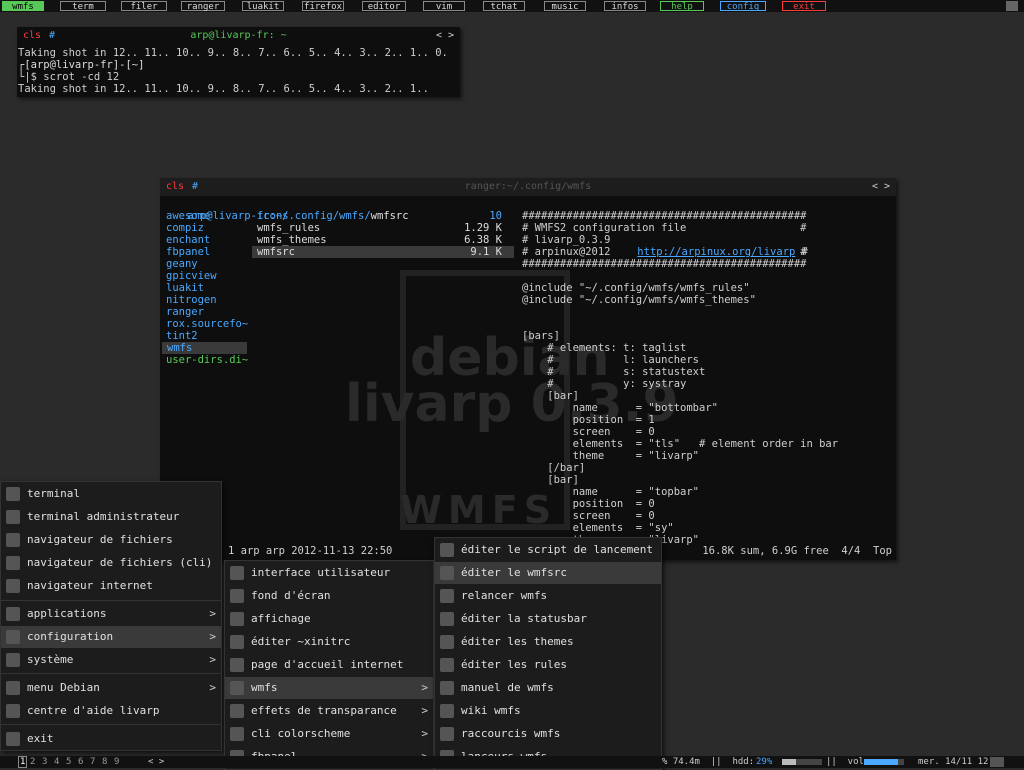 The image size is (1024, 770). What do you see at coordinates (182, 336) in the screenshot?
I see `ranger-dir-item: tint2` at bounding box center [182, 336].